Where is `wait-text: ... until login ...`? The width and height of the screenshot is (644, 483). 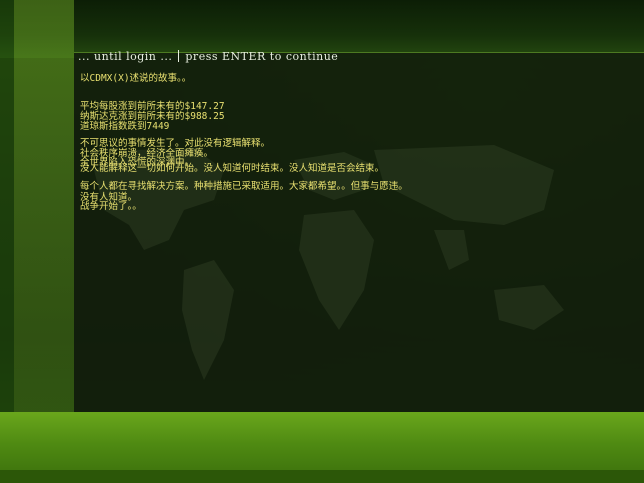 wait-text: ... until login ... is located at coordinates (125, 56).